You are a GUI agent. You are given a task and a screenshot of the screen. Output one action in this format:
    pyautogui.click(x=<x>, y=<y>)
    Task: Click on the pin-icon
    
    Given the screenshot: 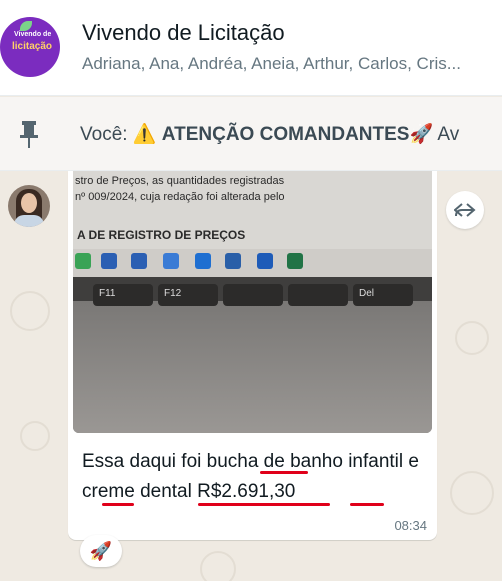 What is the action you would take?
    pyautogui.click(x=29, y=134)
    